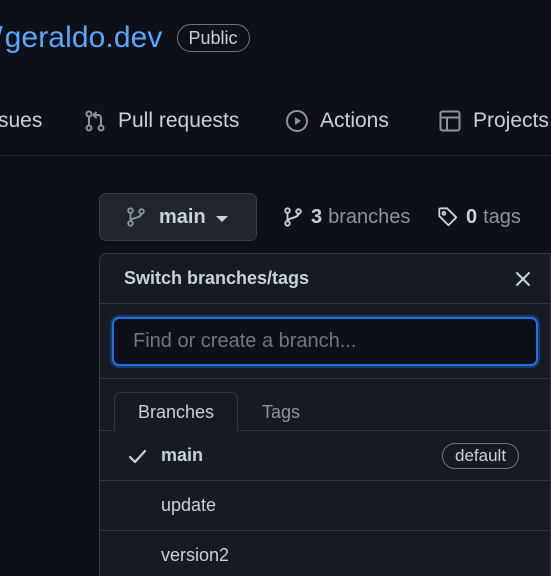 This screenshot has height=576, width=551. Describe the element at coordinates (511, 120) in the screenshot. I see `tab-projects-label: Projects` at that location.